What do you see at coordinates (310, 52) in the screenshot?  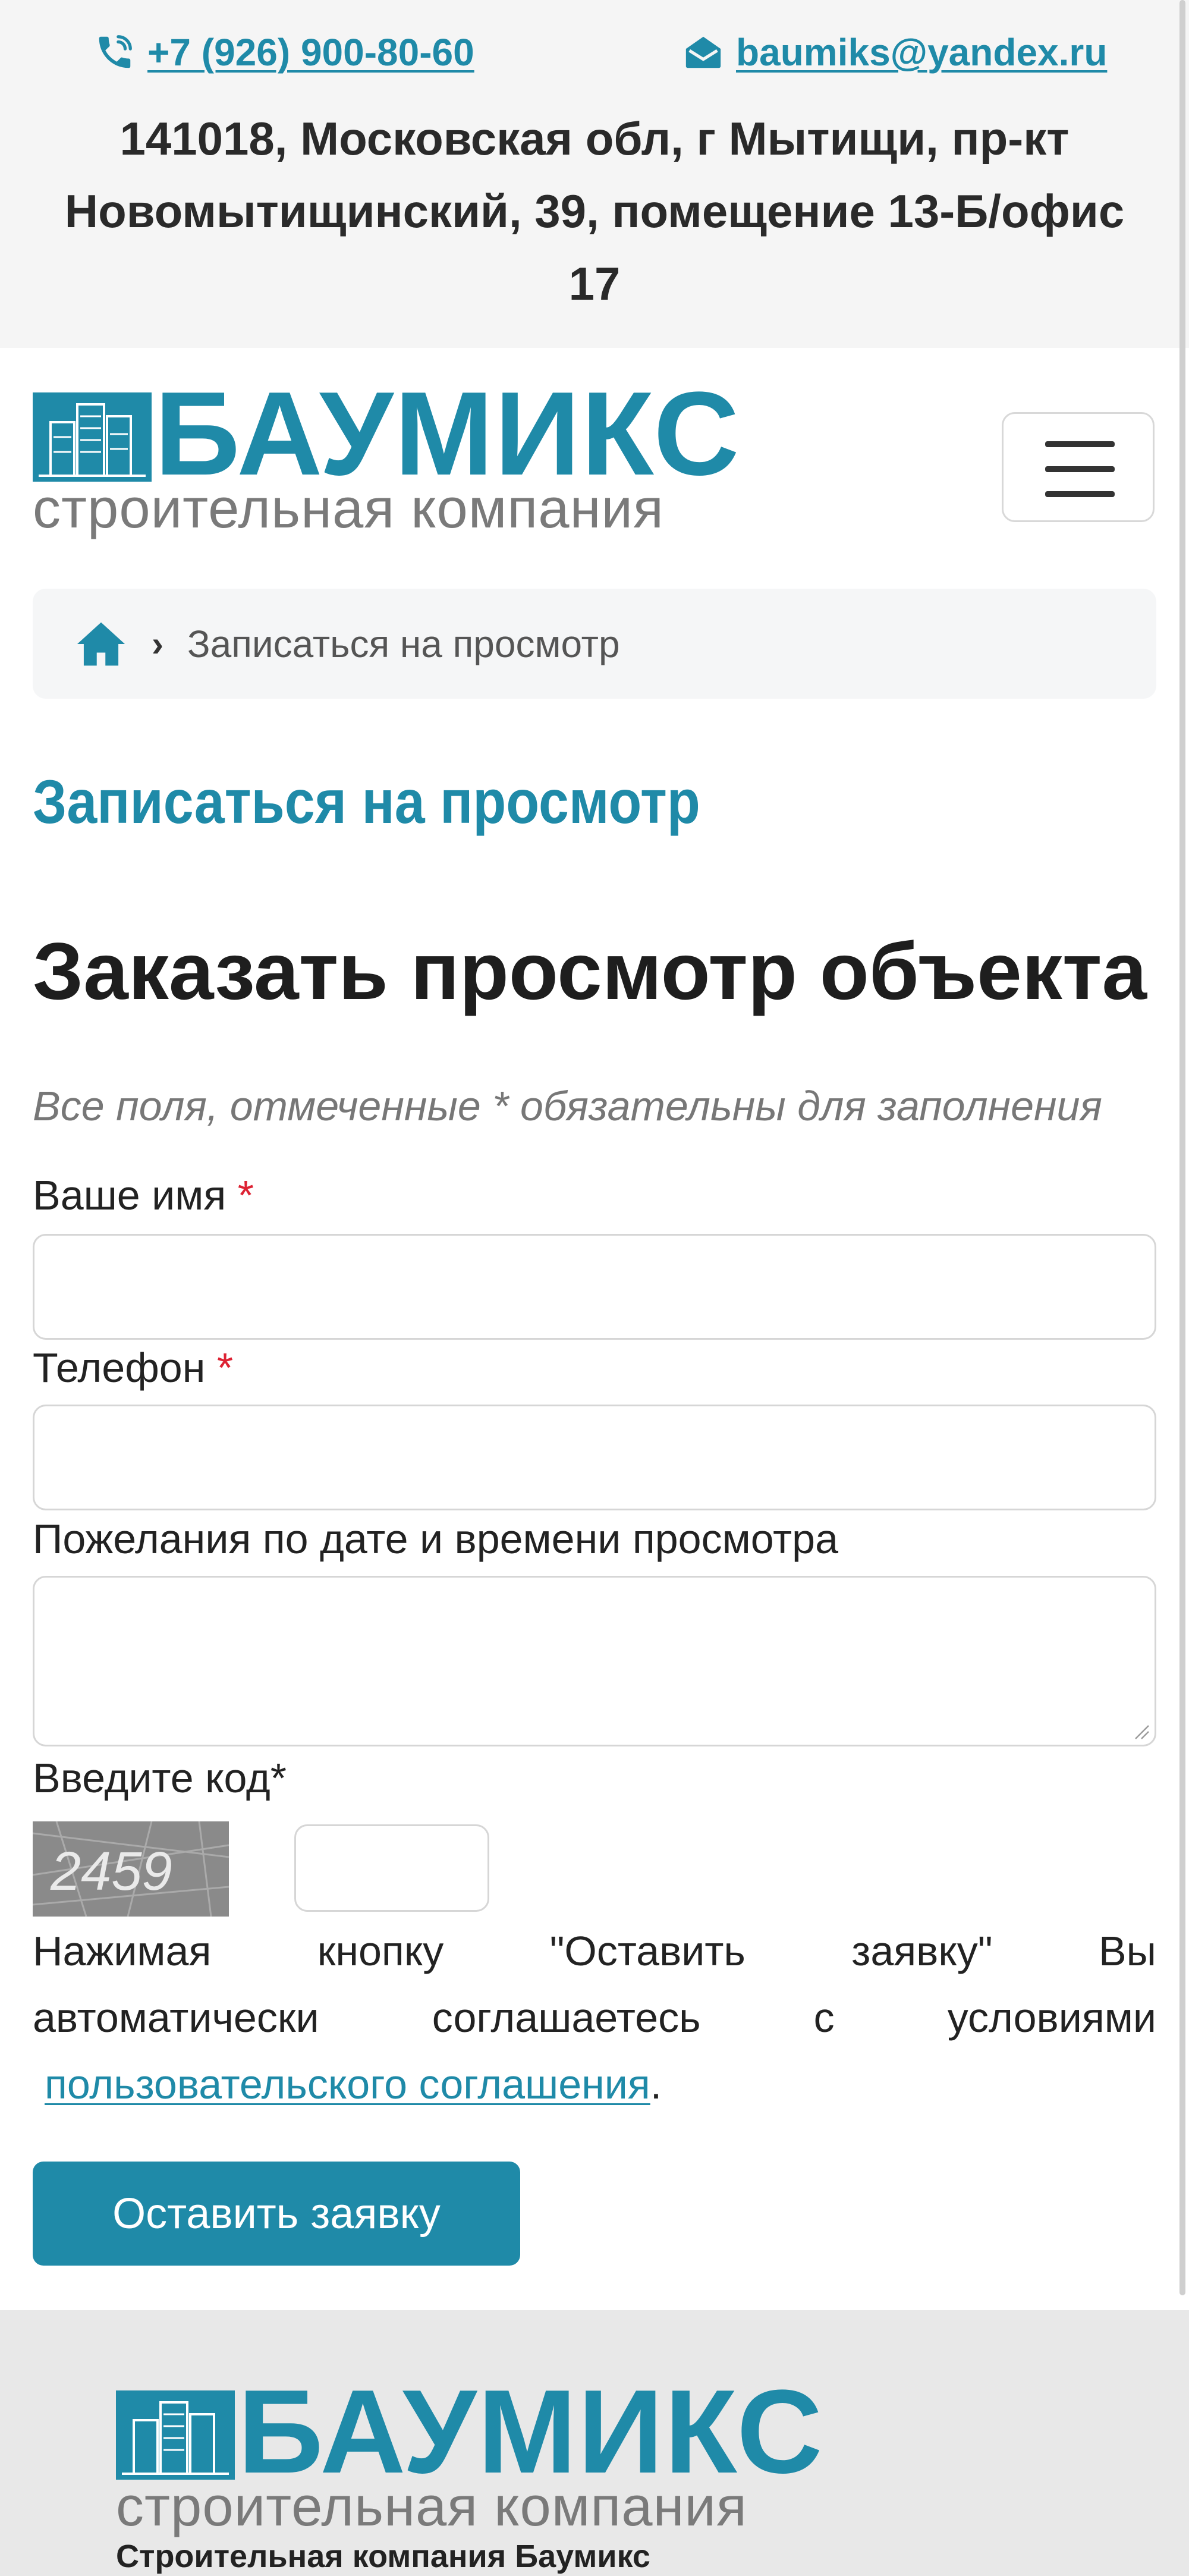 I see `phone-link: +7 (926) 900-80-60` at bounding box center [310, 52].